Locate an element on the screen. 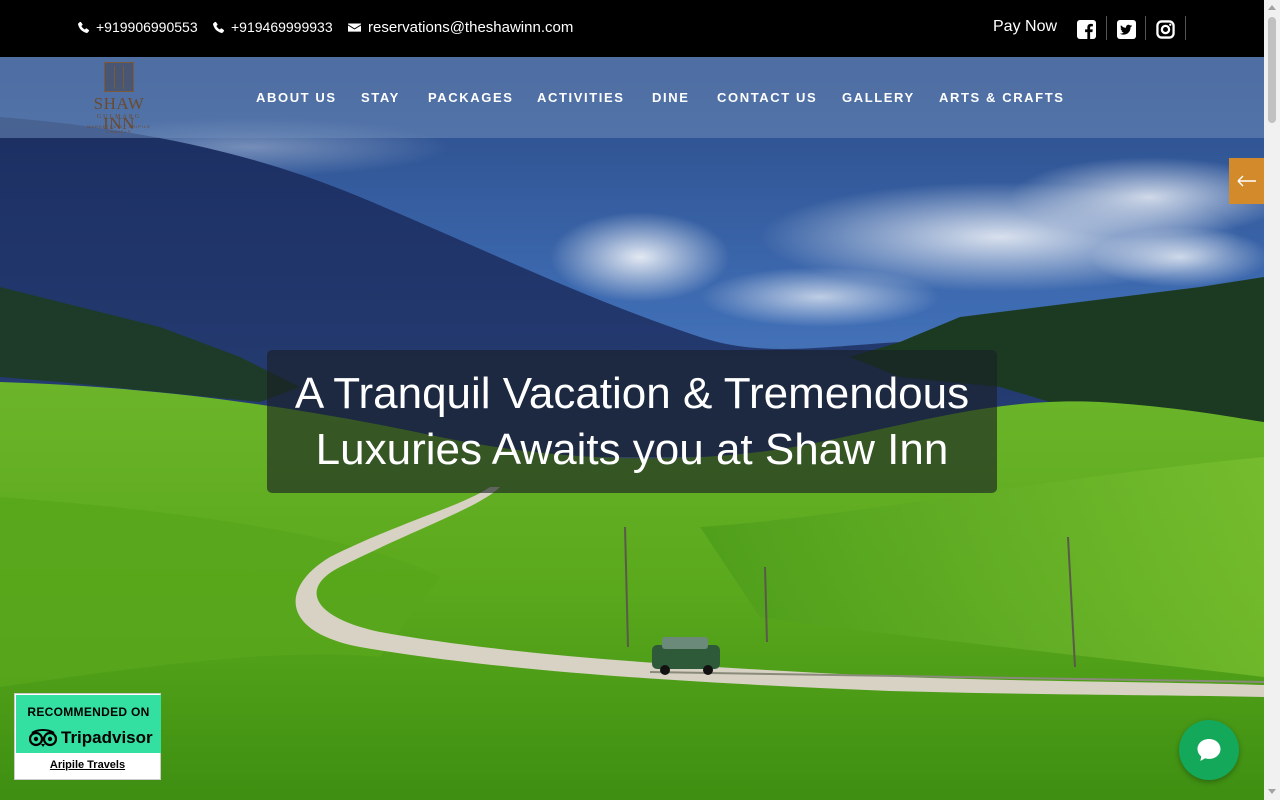 This screenshot has width=1280, height=800. envelope-icon is located at coordinates (354, 27).